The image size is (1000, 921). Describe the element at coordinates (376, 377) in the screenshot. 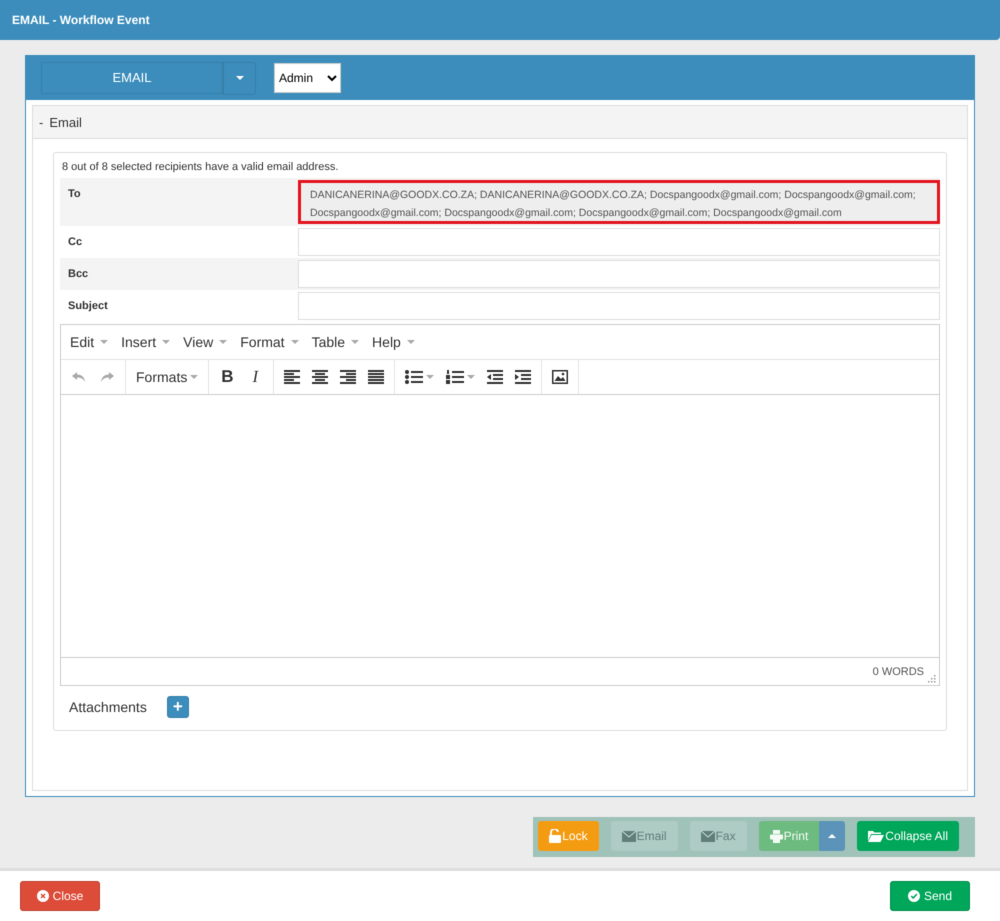

I see `justify-icon` at that location.